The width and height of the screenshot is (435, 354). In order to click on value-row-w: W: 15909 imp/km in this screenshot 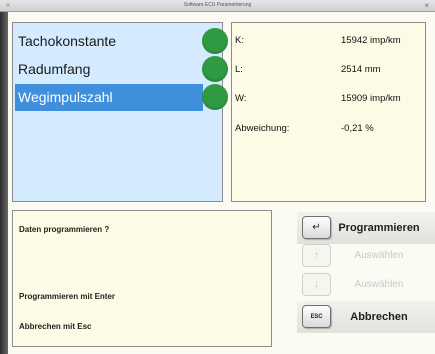, I will do `click(329, 100)`.